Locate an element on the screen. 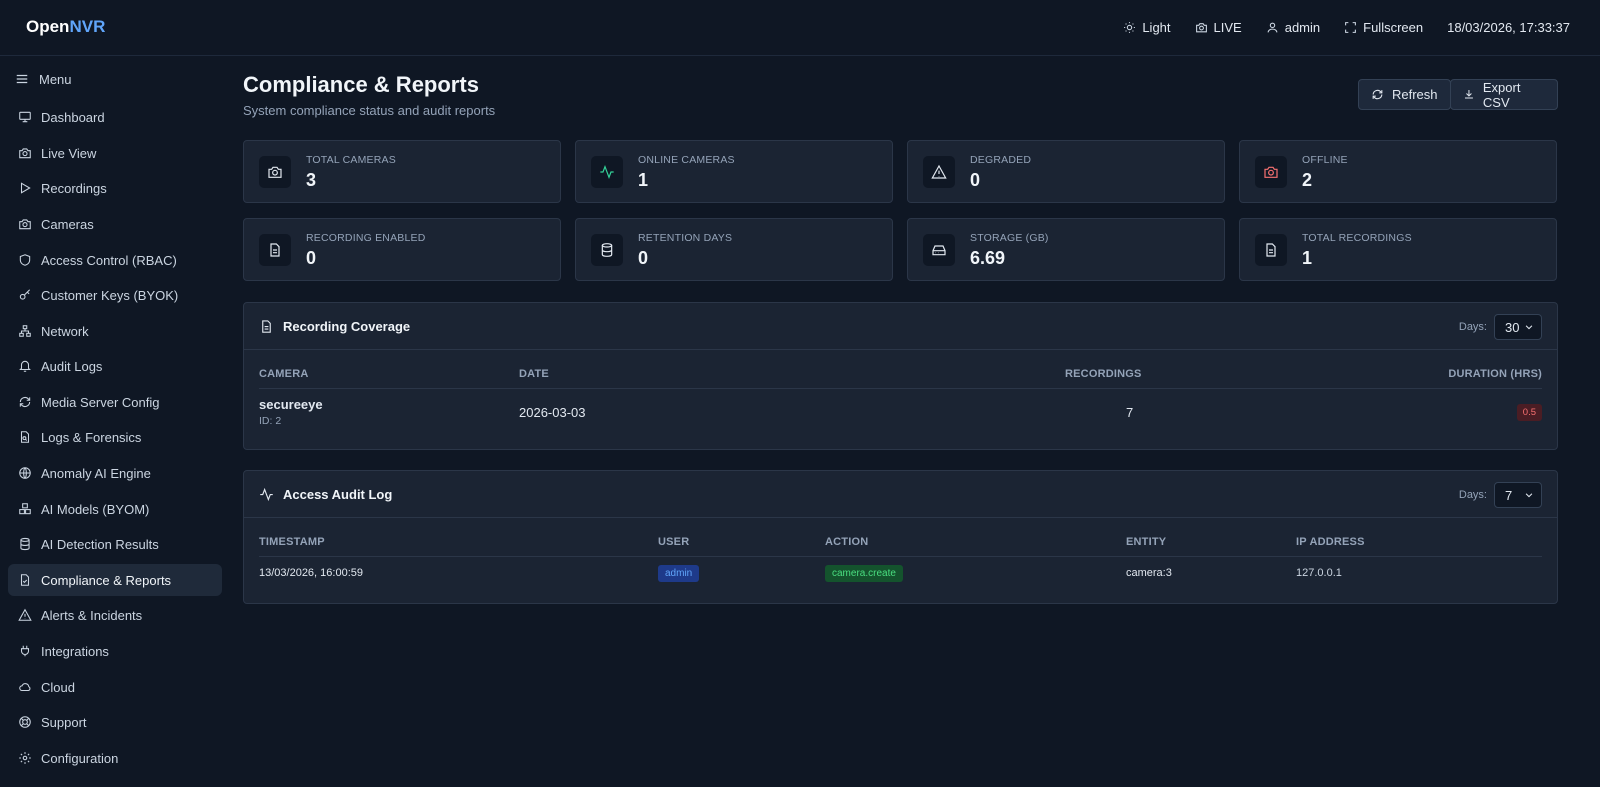 The width and height of the screenshot is (1600, 787). column-header-ip-address: IP ADDRESS is located at coordinates (1330, 542).